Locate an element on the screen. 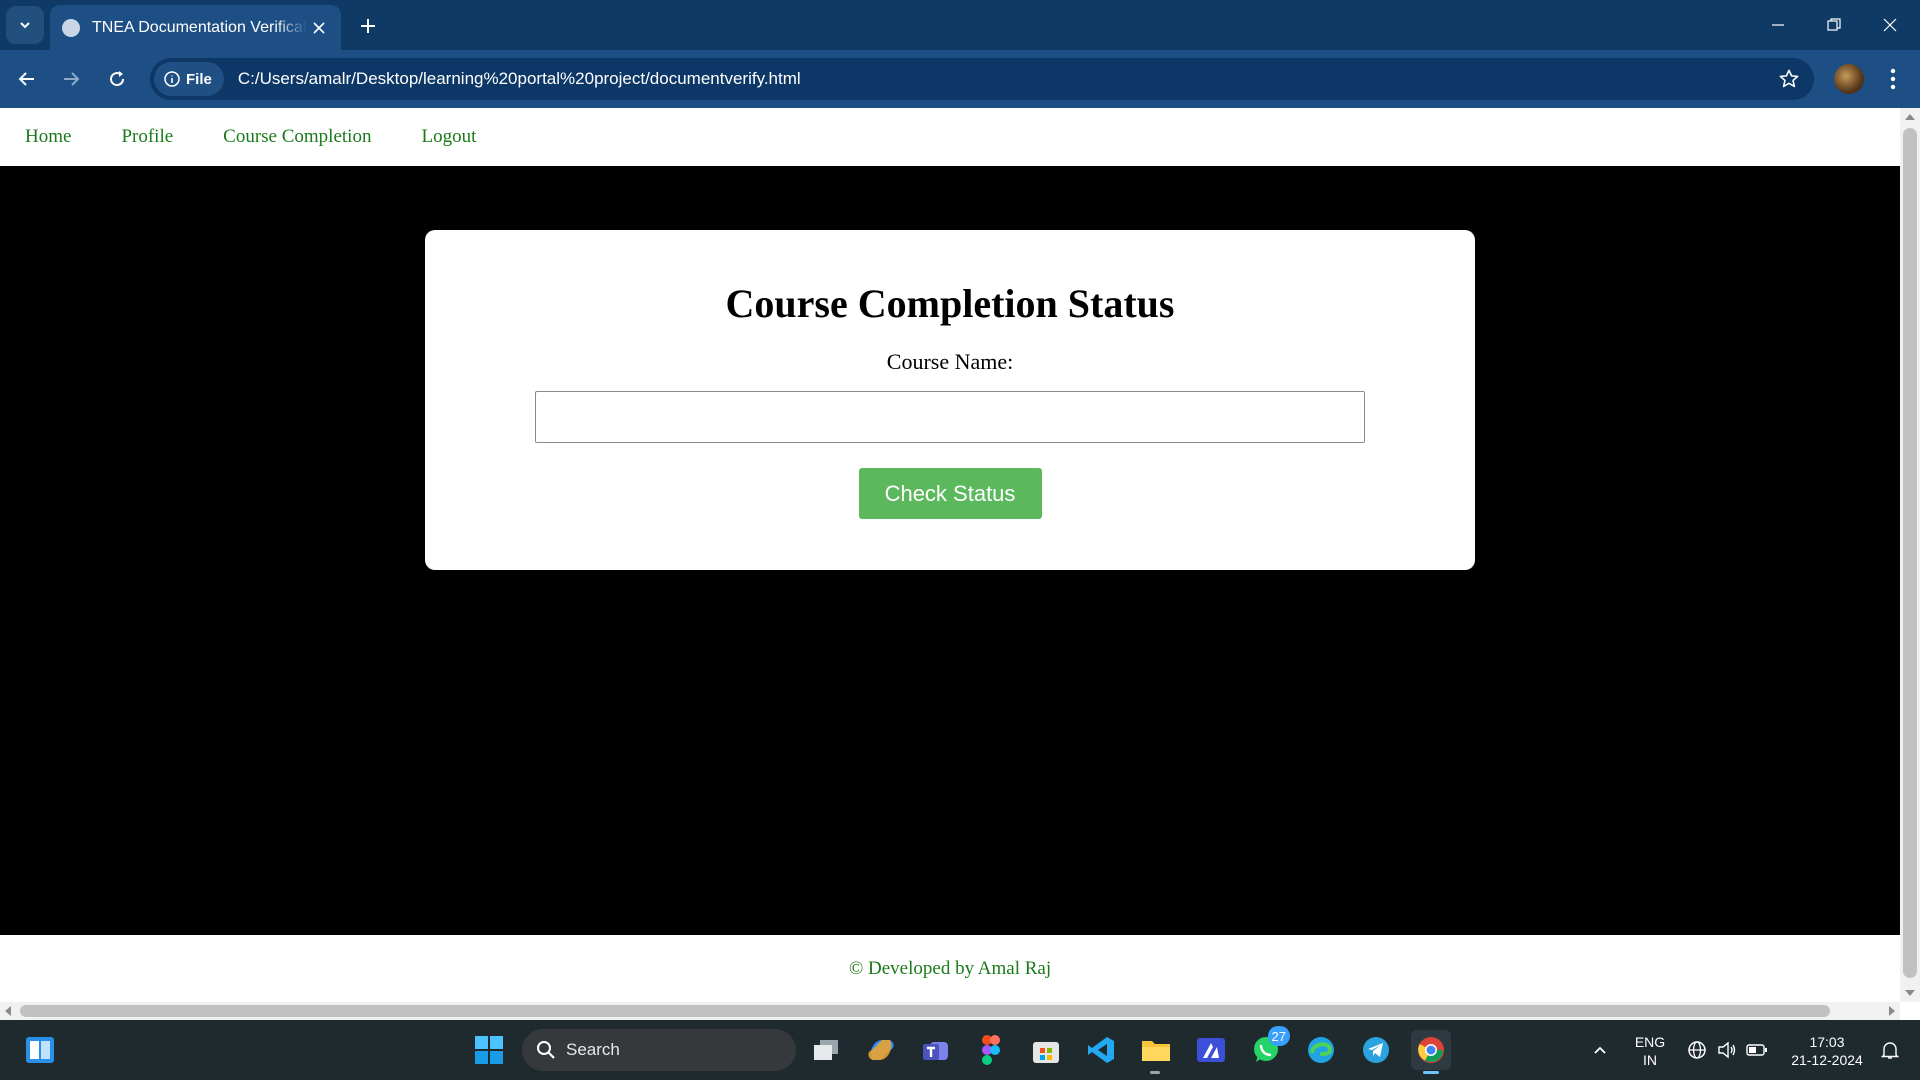 The image size is (1920, 1080). minimize-button is located at coordinates (1778, 25).